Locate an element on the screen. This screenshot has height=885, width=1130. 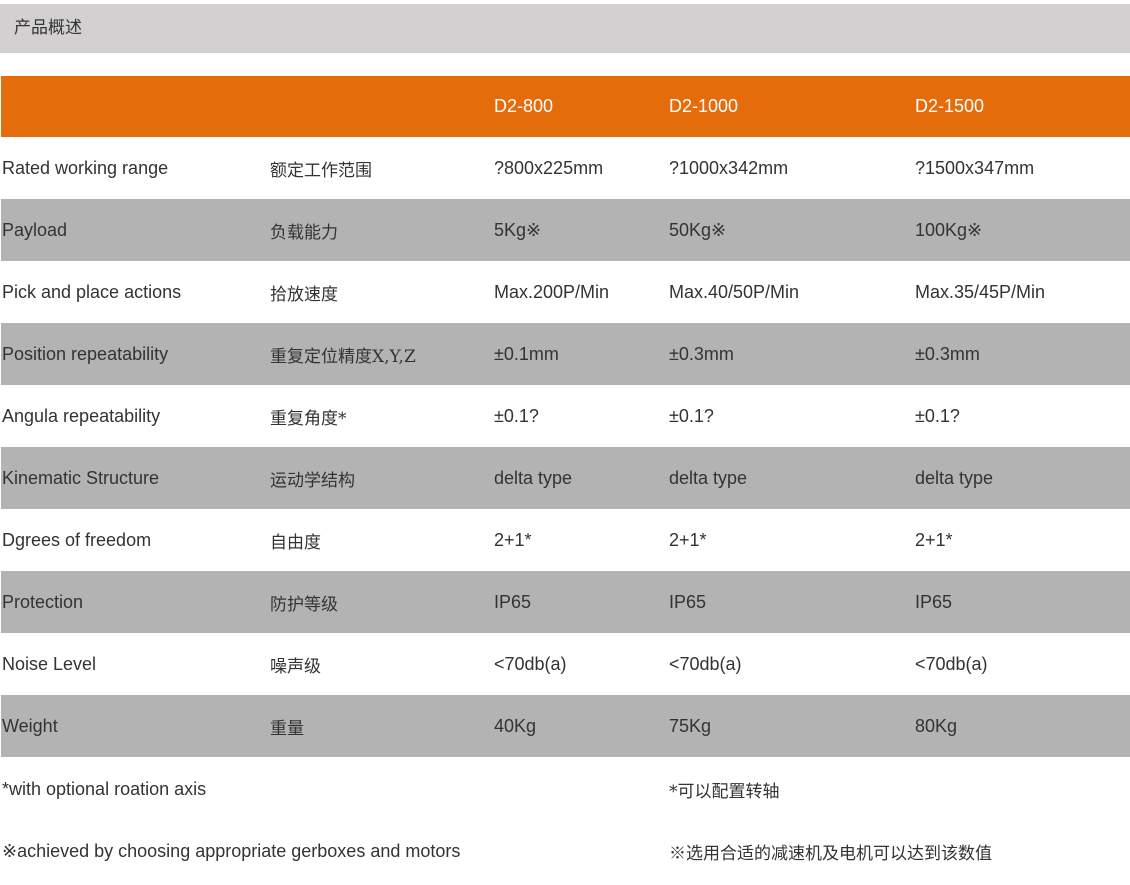
footnote-cn: *可以配置转轴 is located at coordinates (724, 791).